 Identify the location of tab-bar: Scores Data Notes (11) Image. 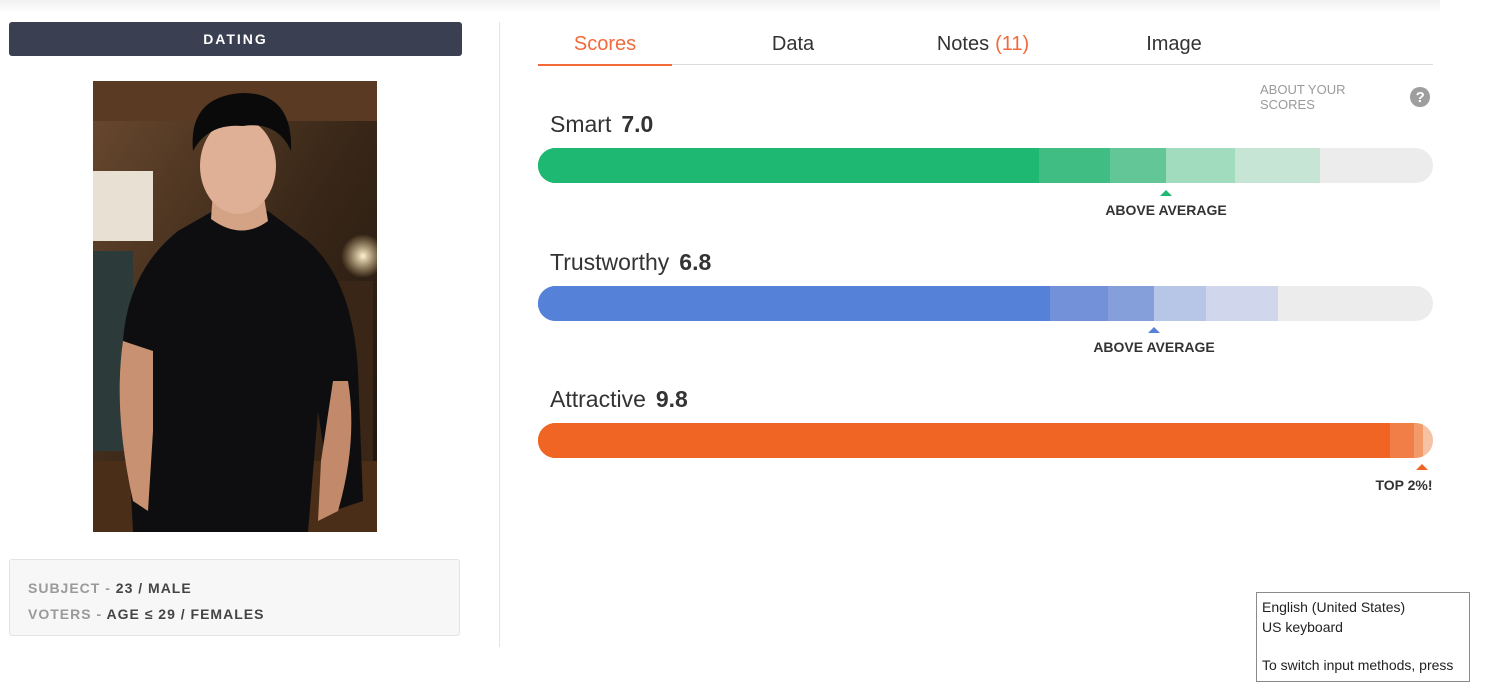
(985, 45).